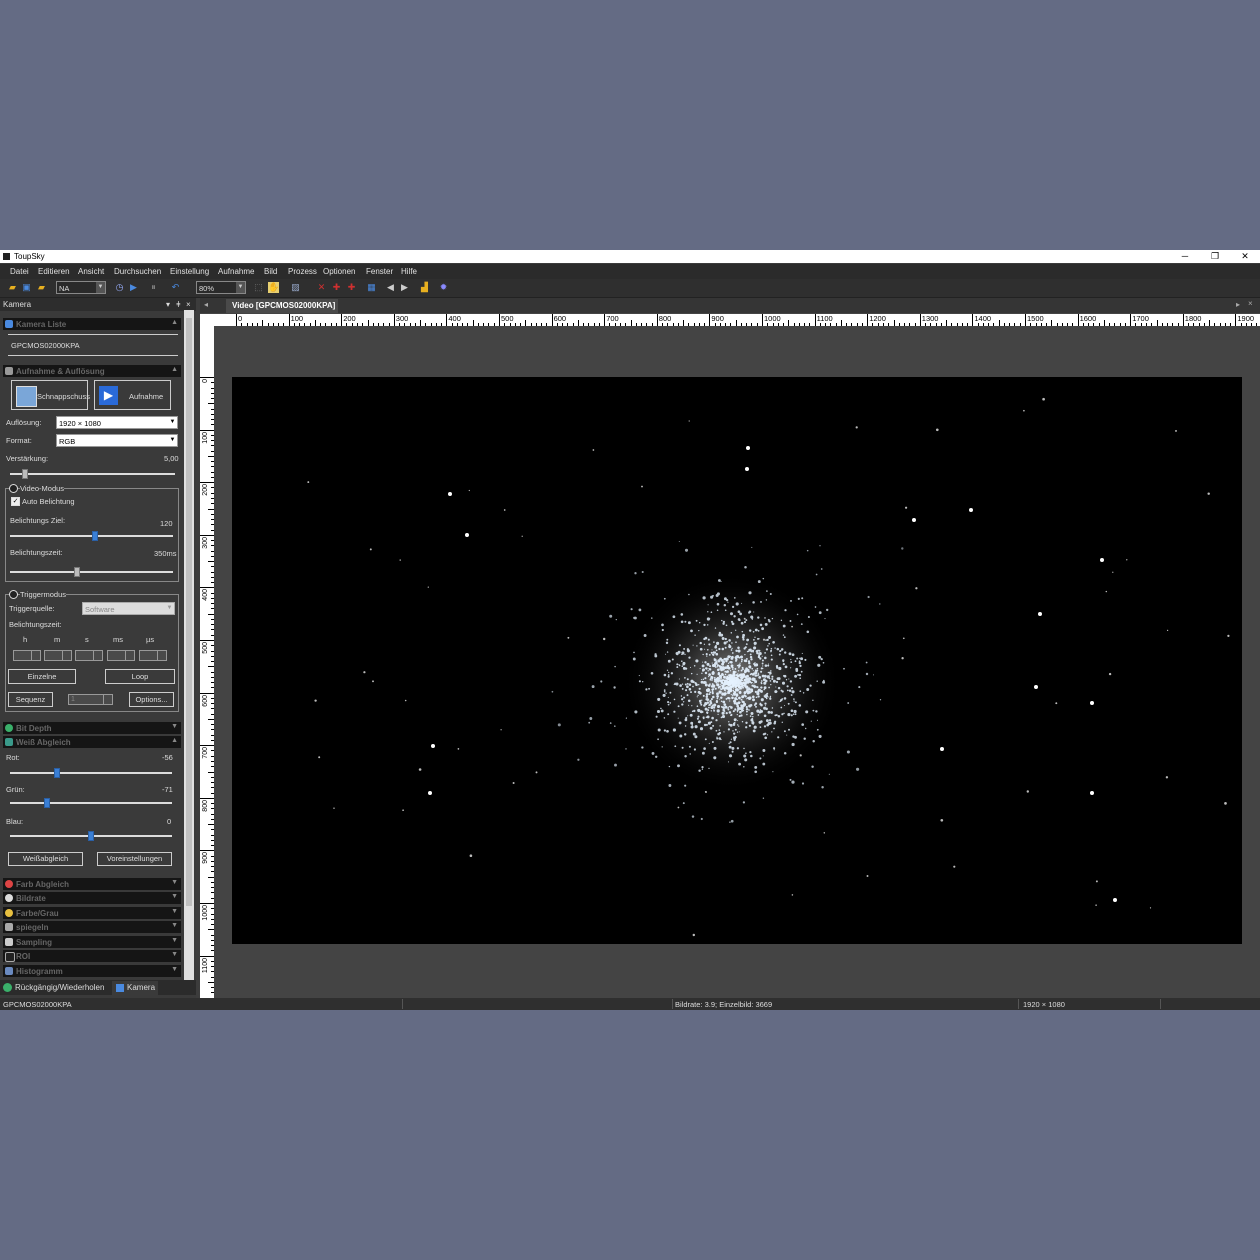 This screenshot has height=1260, width=1260. Describe the element at coordinates (42, 676) in the screenshot. I see `single-button: Einzelne` at that location.